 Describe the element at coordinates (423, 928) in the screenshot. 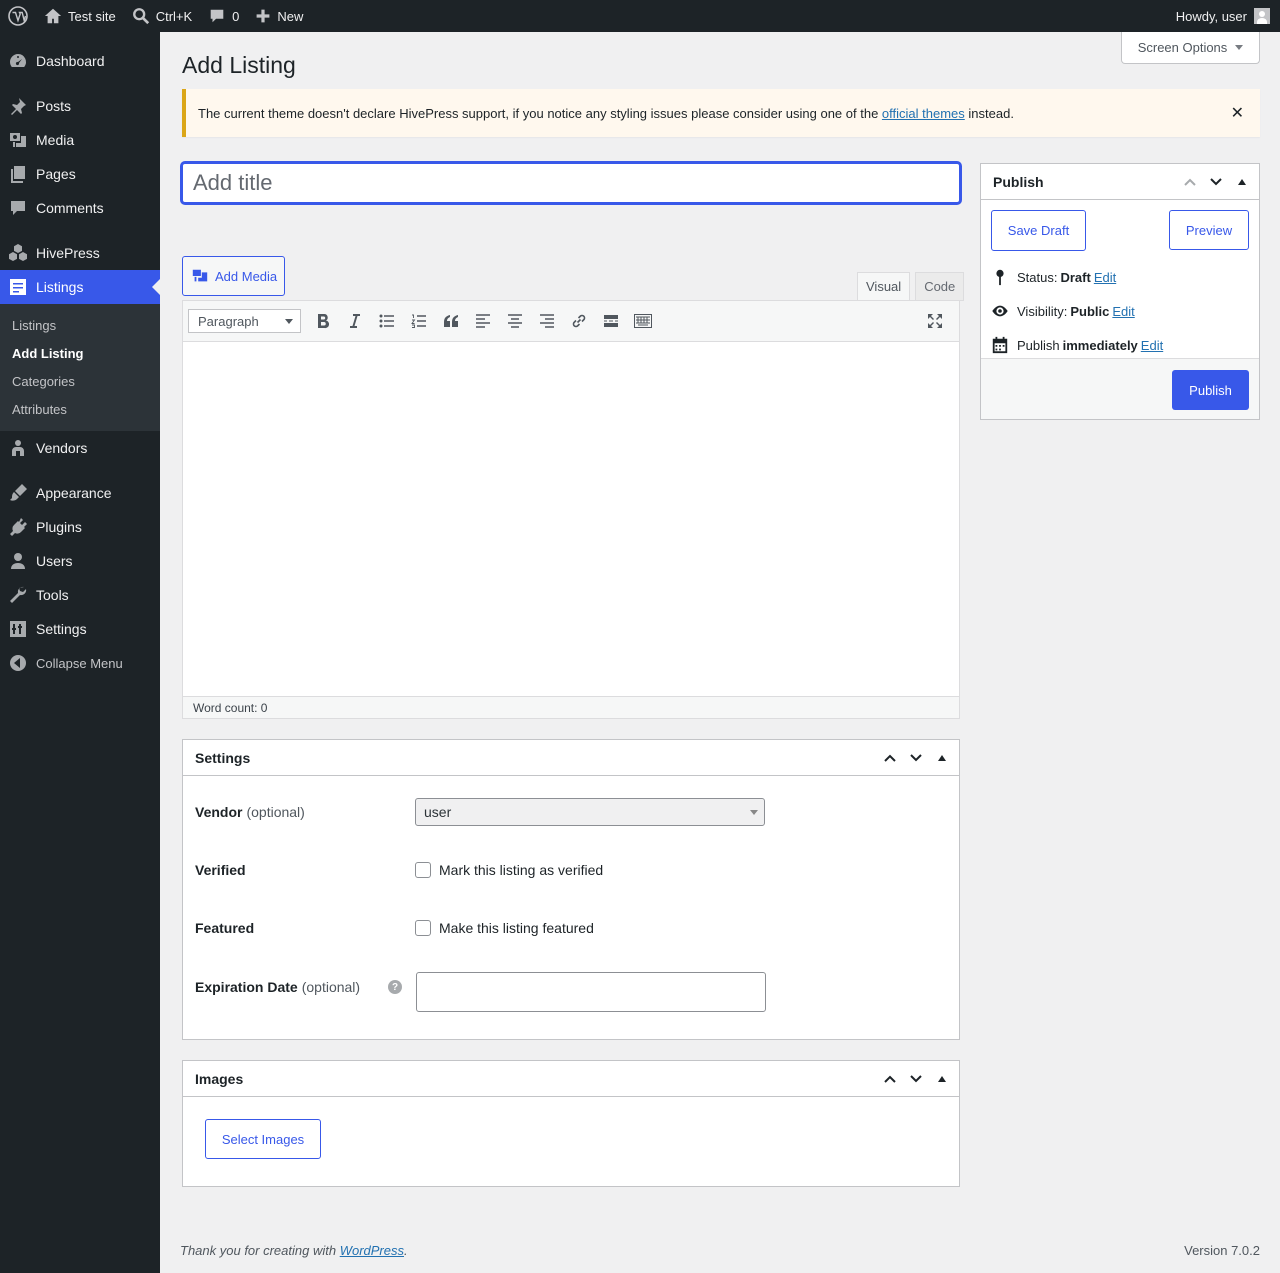

I see `featured-checkbox` at that location.